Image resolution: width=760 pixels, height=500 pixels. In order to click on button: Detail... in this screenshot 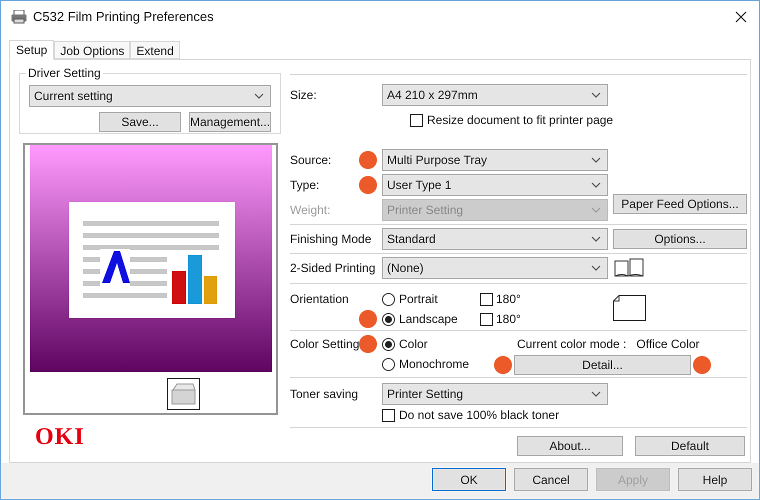, I will do `click(602, 365)`.